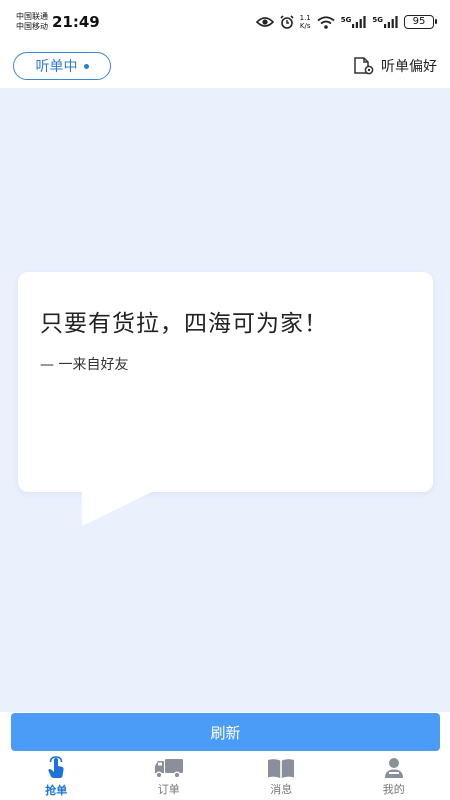 The width and height of the screenshot is (450, 800). I want to click on battery-icon: 95, so click(420, 22).